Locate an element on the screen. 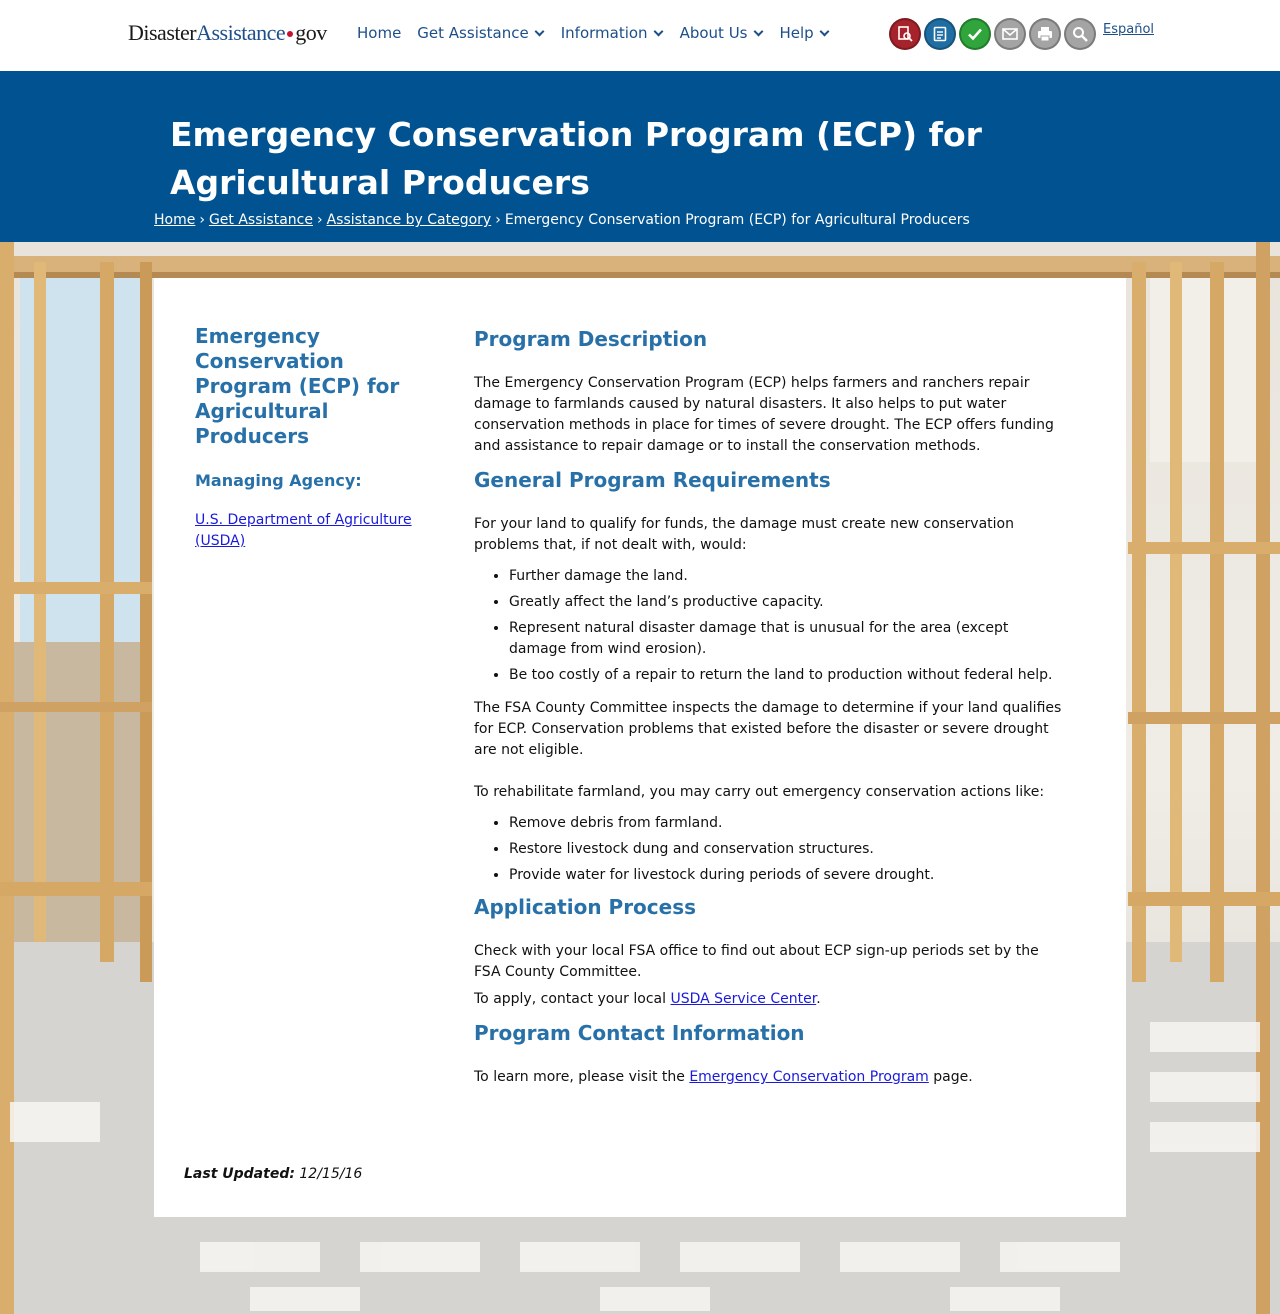  contact-prefix: To learn more, please visit the is located at coordinates (582, 1077).